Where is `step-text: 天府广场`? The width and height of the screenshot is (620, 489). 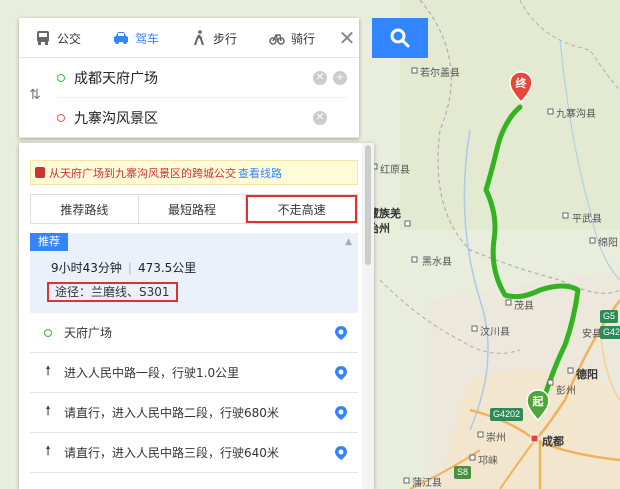
step-text: 天府广场 is located at coordinates (88, 333).